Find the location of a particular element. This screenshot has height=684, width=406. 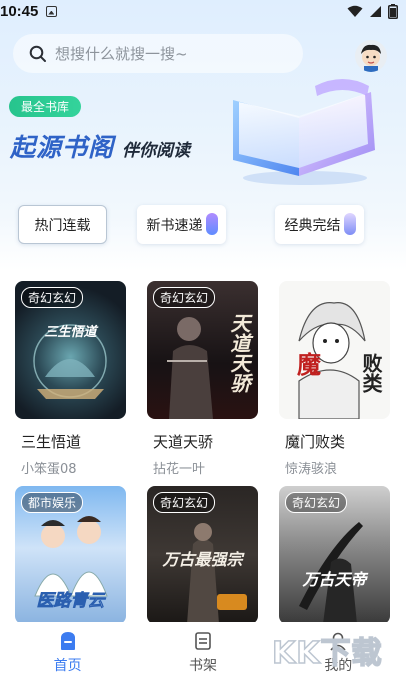

home-icon is located at coordinates (67, 641).